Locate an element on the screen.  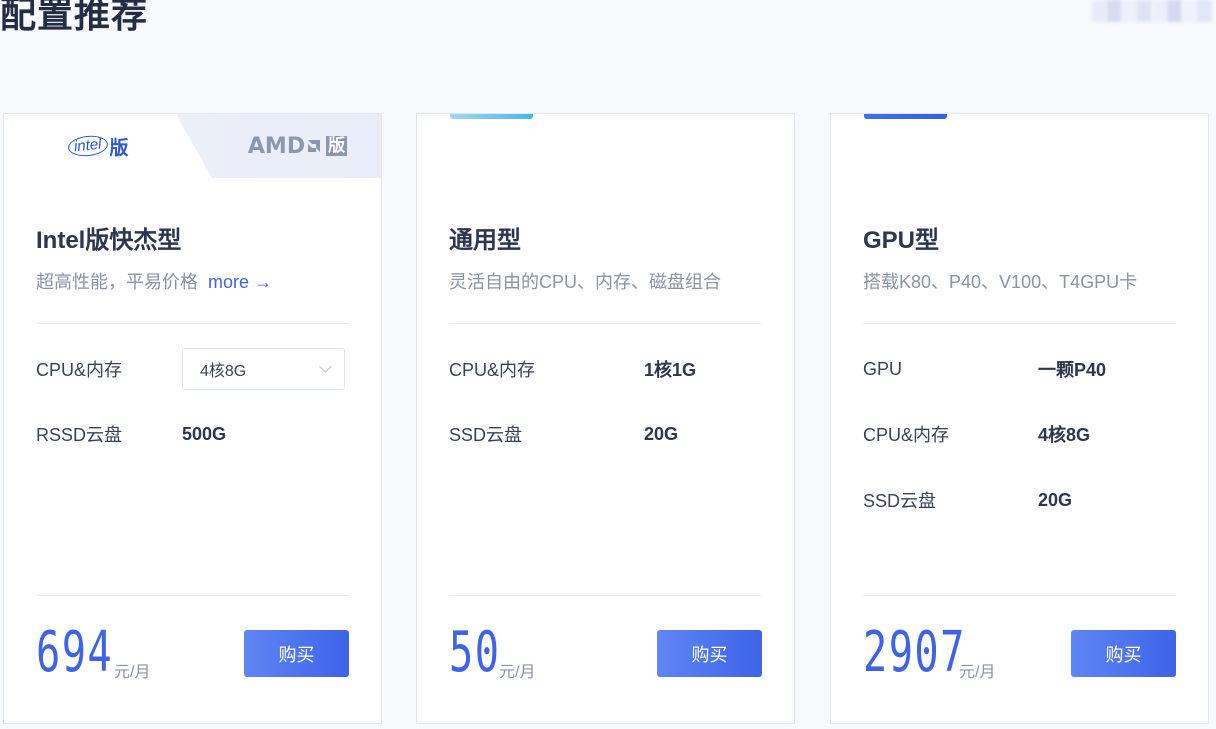
intel-logo: intel 版 is located at coordinates (98, 146).